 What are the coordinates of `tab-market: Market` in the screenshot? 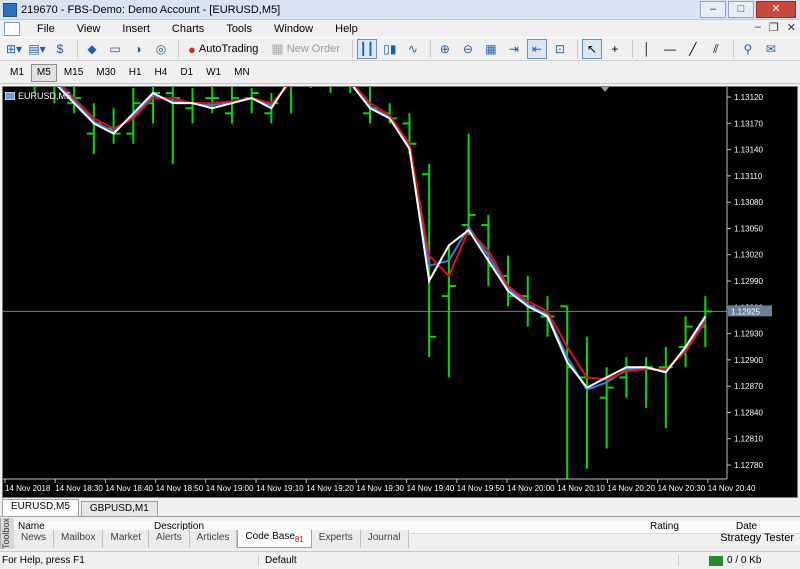 It's located at (126, 539).